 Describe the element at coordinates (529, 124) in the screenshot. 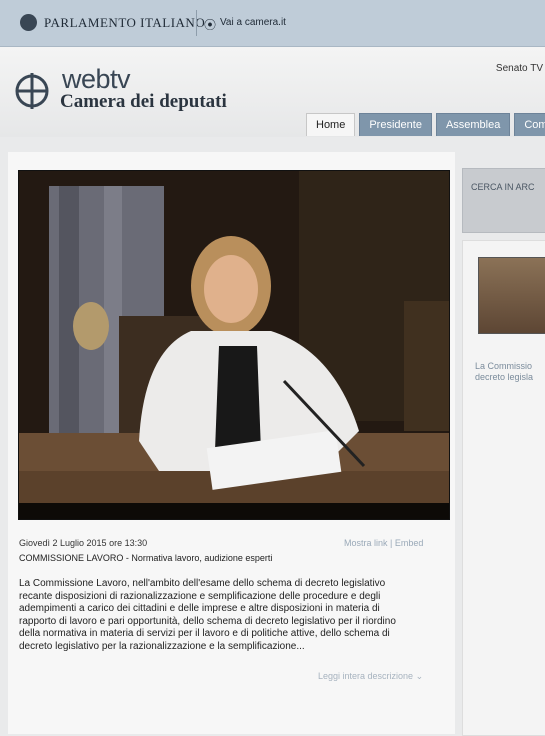

I see `tab-commissioni: Com` at that location.